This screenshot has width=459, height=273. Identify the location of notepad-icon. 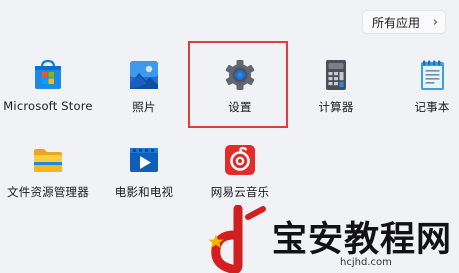
(432, 75).